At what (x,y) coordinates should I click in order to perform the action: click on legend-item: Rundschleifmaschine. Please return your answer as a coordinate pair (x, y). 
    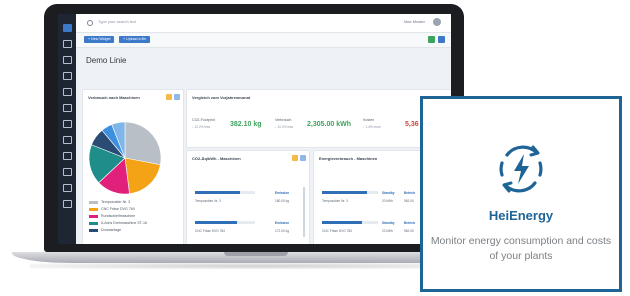
    Looking at the image, I should click on (112, 216).